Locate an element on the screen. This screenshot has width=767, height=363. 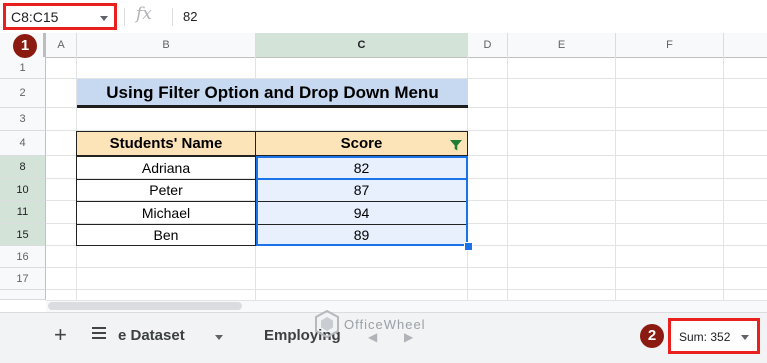
active-cell is located at coordinates (362, 168).